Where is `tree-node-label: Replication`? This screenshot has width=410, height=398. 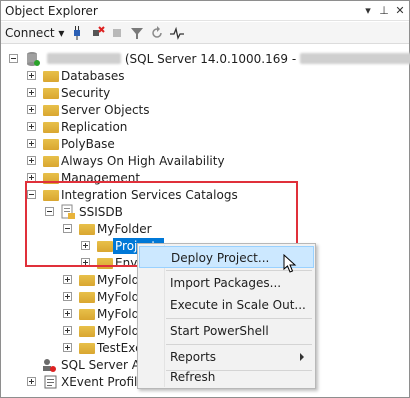
tree-node-label: Replication is located at coordinates (94, 127).